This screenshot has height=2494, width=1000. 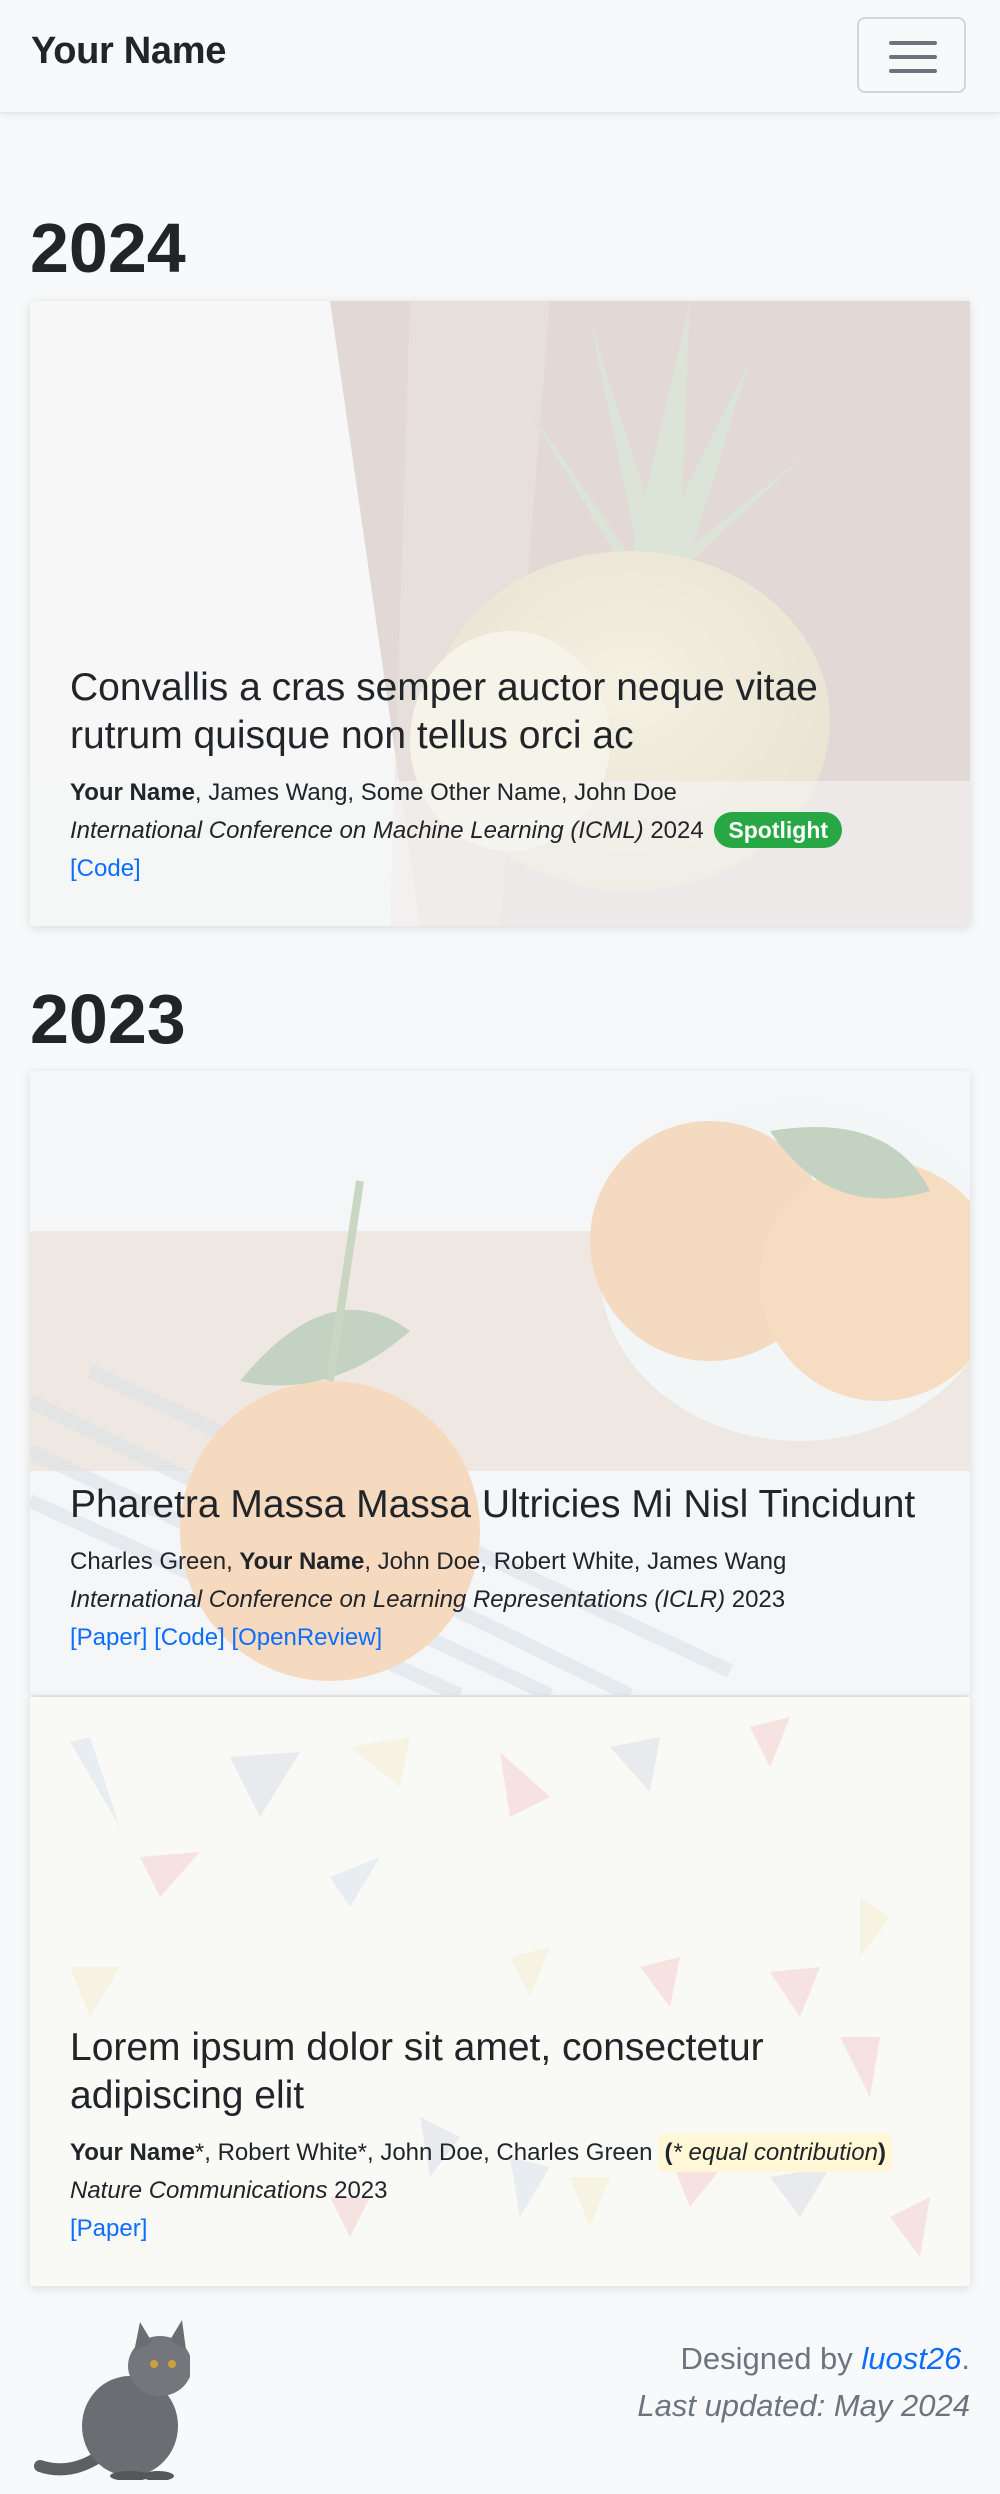 I want to click on author-mark: *, so click(x=199, y=2152).